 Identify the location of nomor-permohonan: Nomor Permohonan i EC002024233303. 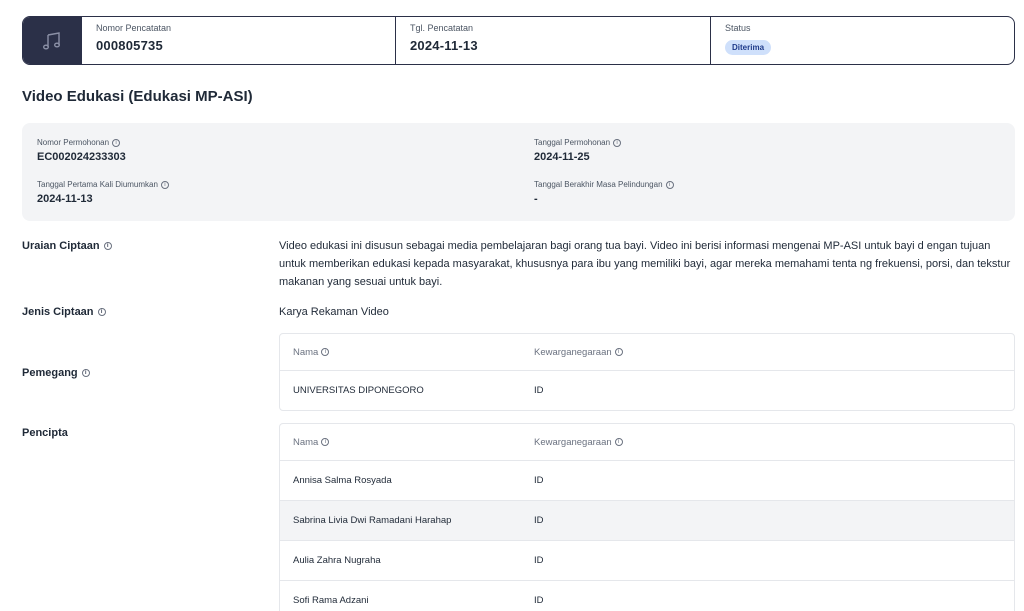
(81, 150).